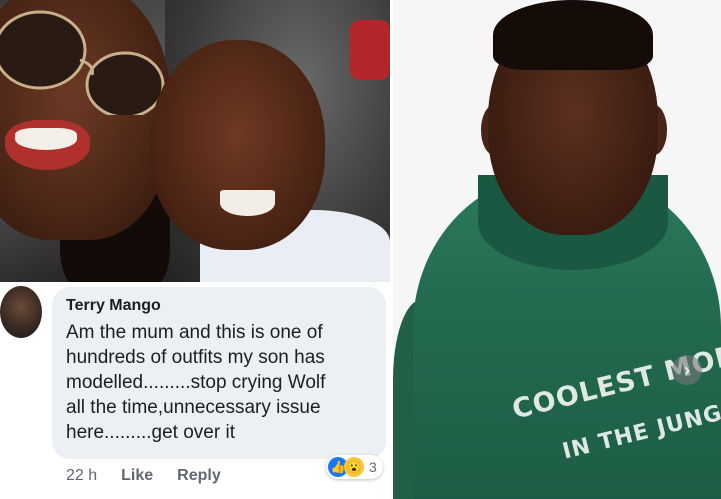 Image resolution: width=721 pixels, height=499 pixels. I want to click on mother-smile, so click(46, 139).